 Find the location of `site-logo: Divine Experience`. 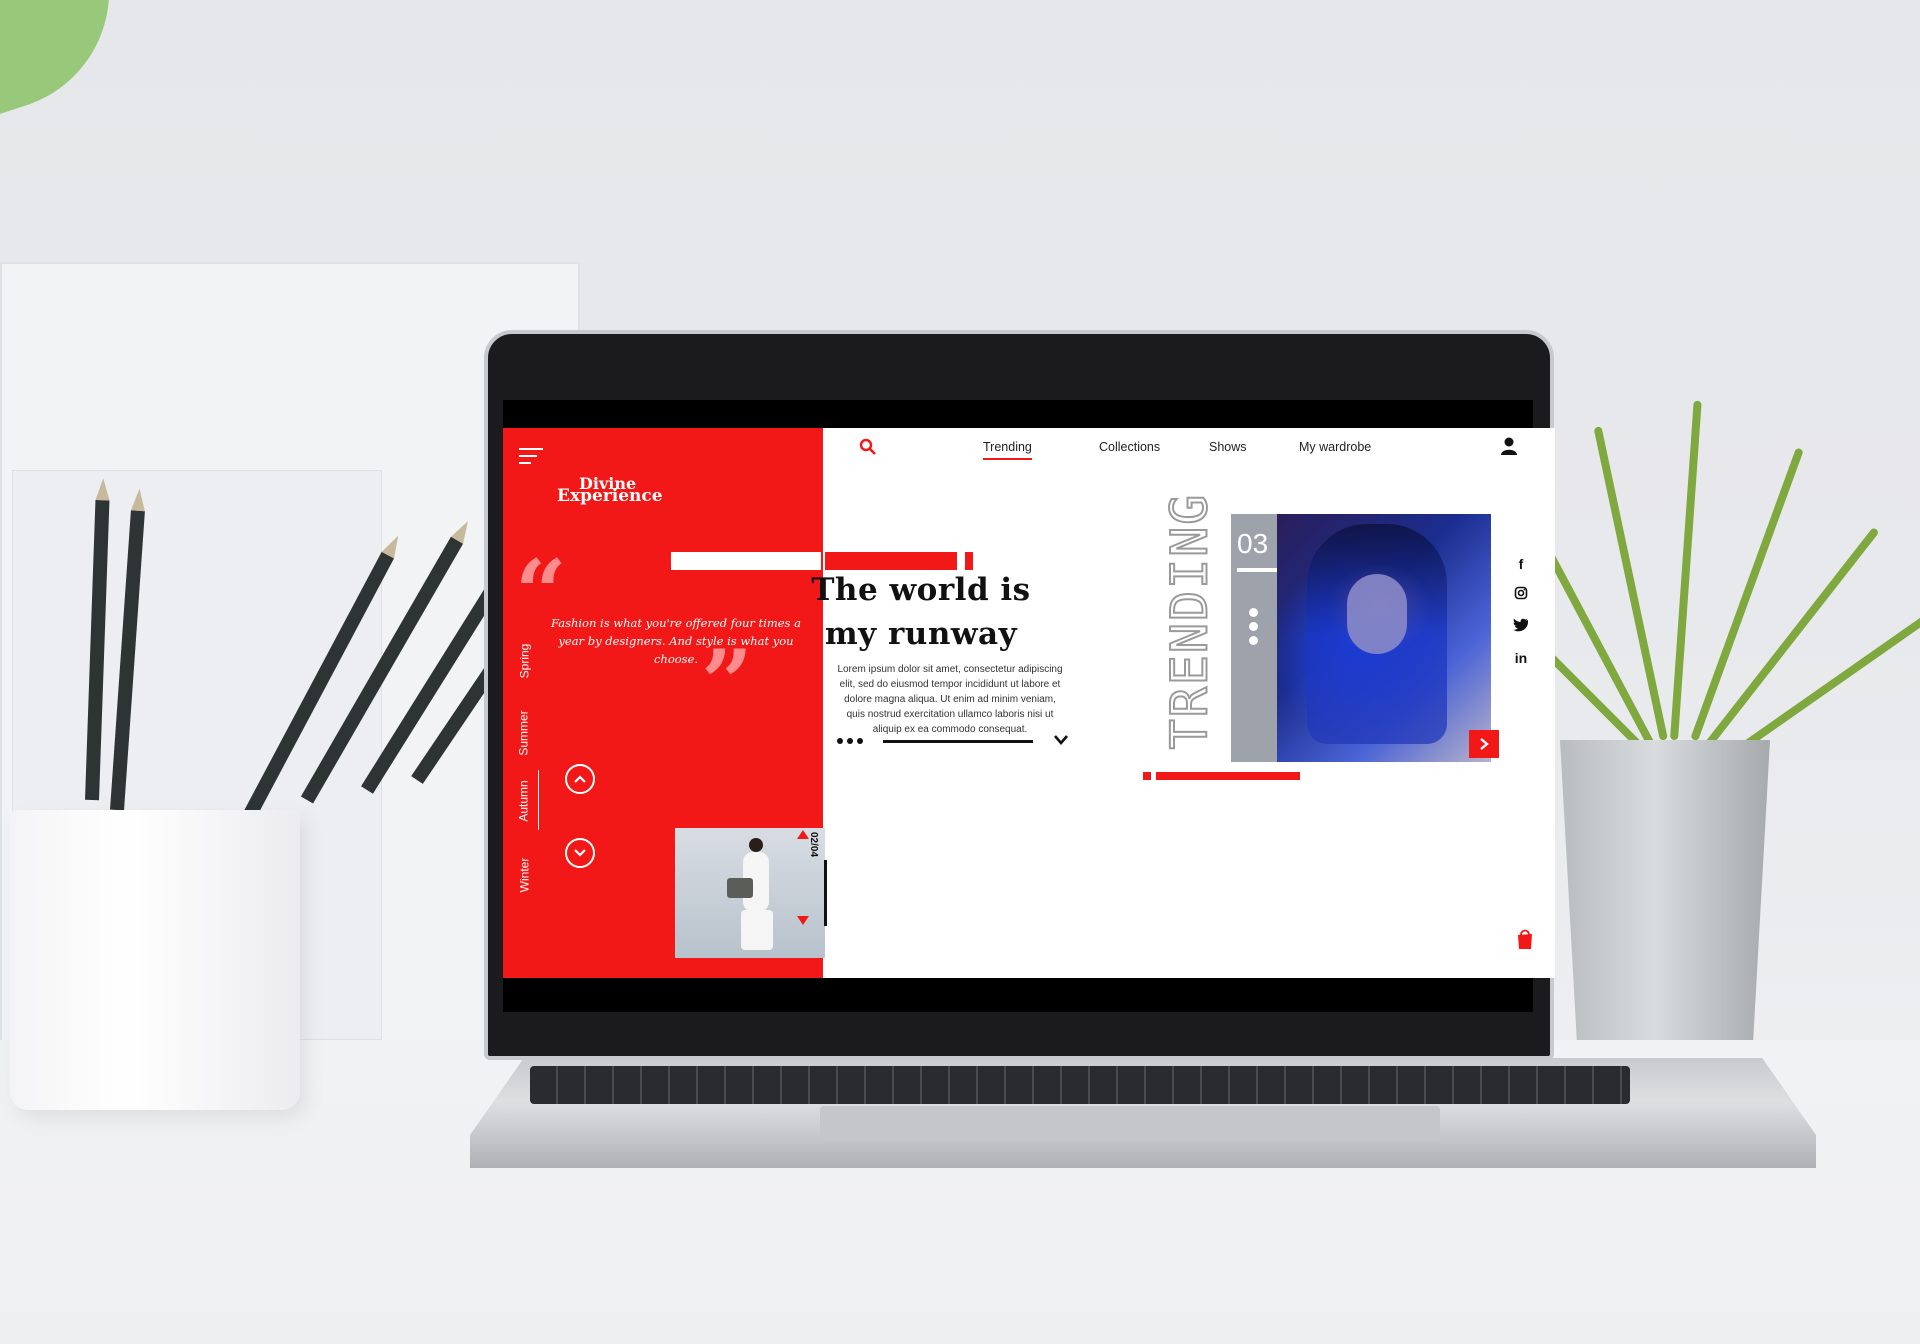

site-logo: Divine Experience is located at coordinates (617, 491).